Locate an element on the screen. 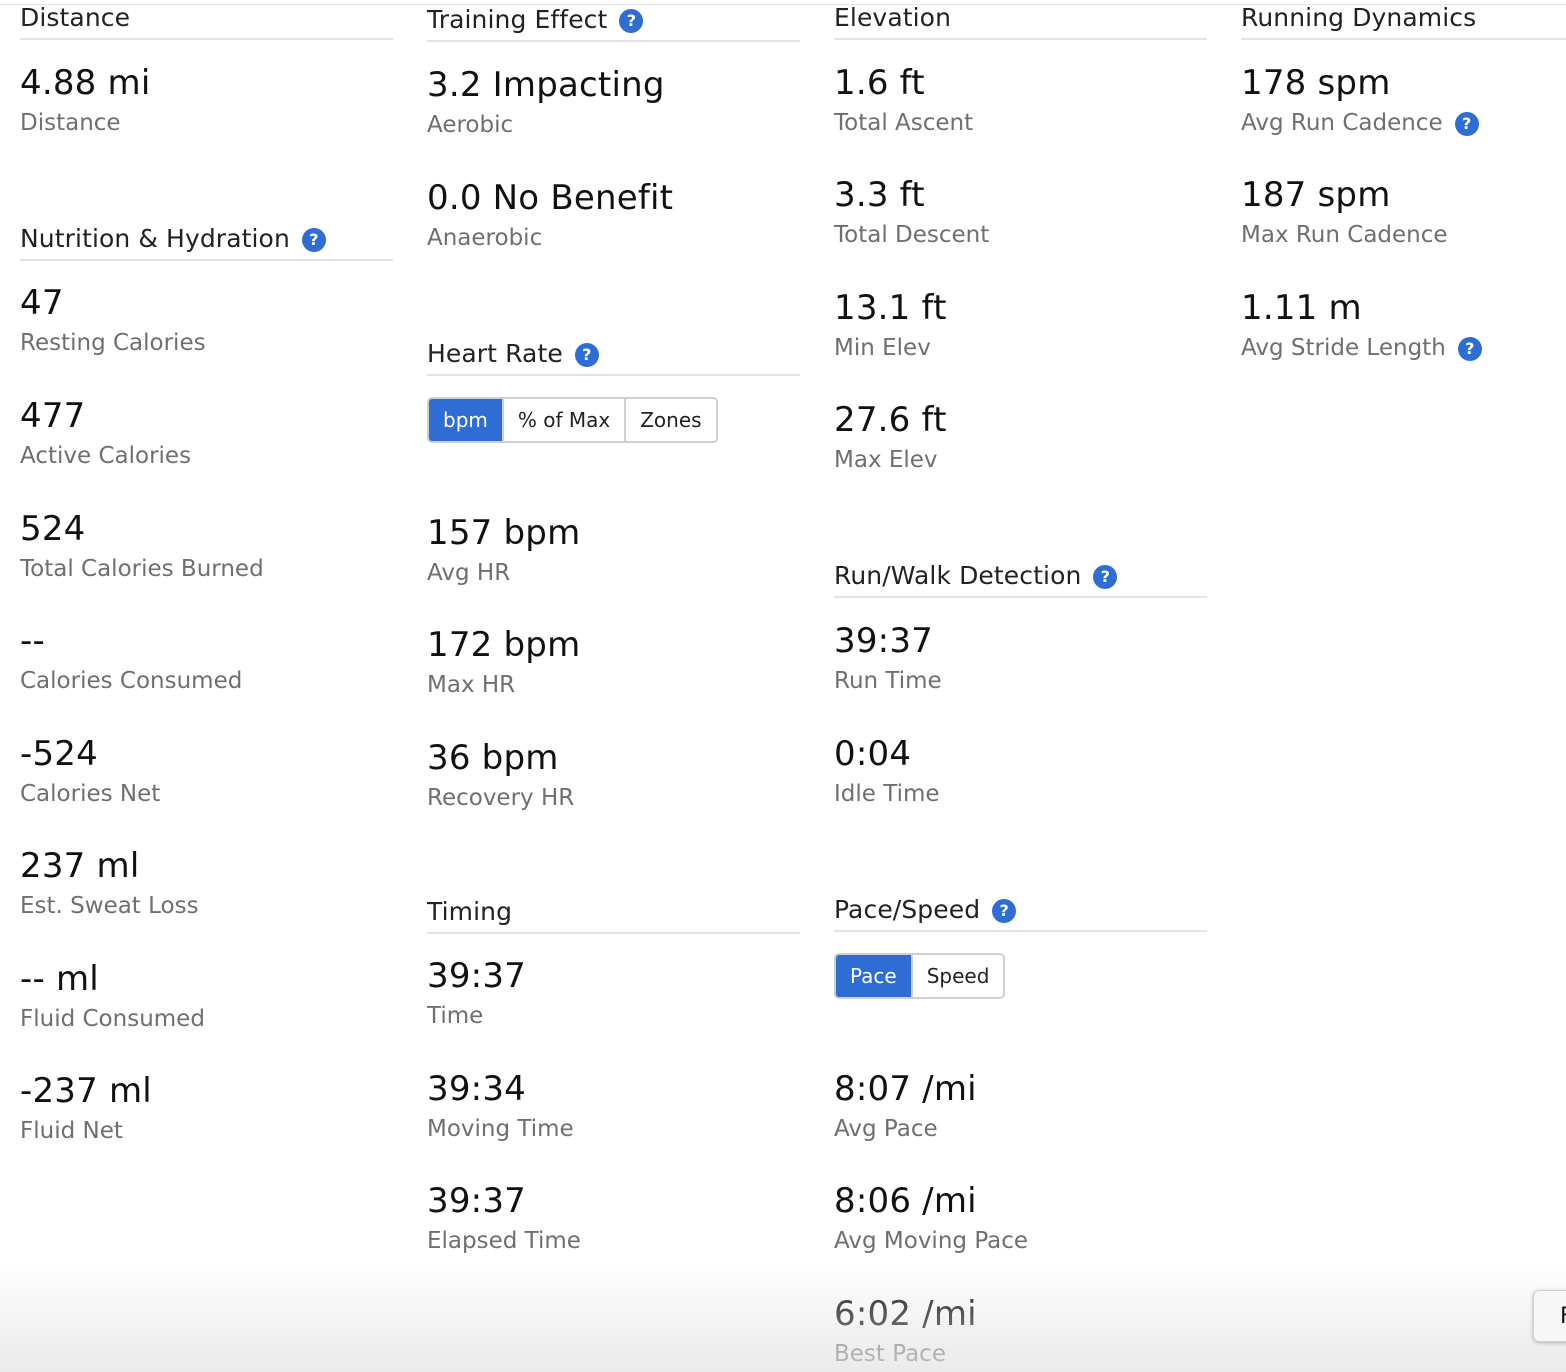  section-timing: Timing is located at coordinates (613, 914).